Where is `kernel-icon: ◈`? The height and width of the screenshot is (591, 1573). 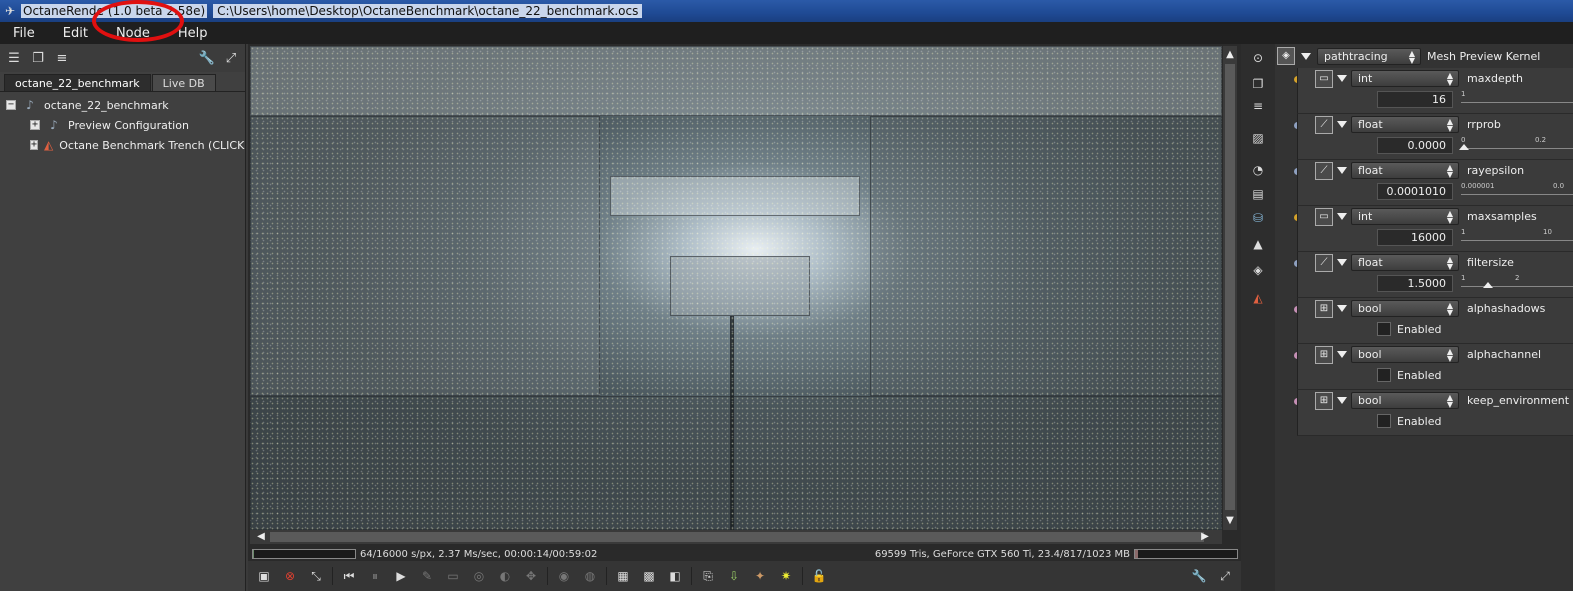
kernel-icon: ◈ is located at coordinates (1258, 270).